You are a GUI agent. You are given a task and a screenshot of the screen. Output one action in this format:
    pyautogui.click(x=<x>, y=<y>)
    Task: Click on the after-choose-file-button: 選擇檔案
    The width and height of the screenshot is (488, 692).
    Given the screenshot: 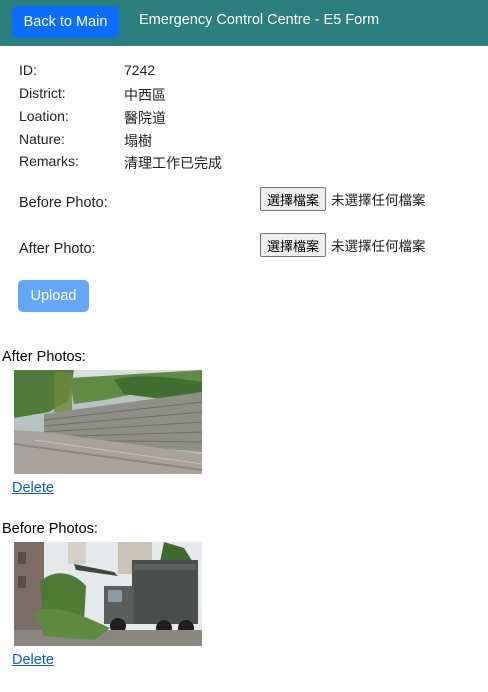 What is the action you would take?
    pyautogui.click(x=293, y=245)
    